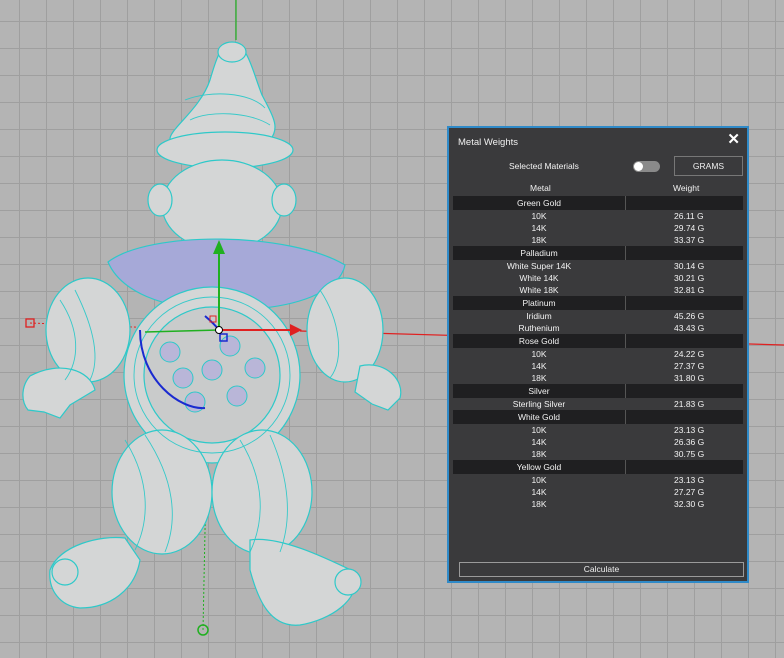 This screenshot has width=784, height=658. Describe the element at coordinates (598, 141) in the screenshot. I see `panel-header: Metal Weights ✕` at that location.